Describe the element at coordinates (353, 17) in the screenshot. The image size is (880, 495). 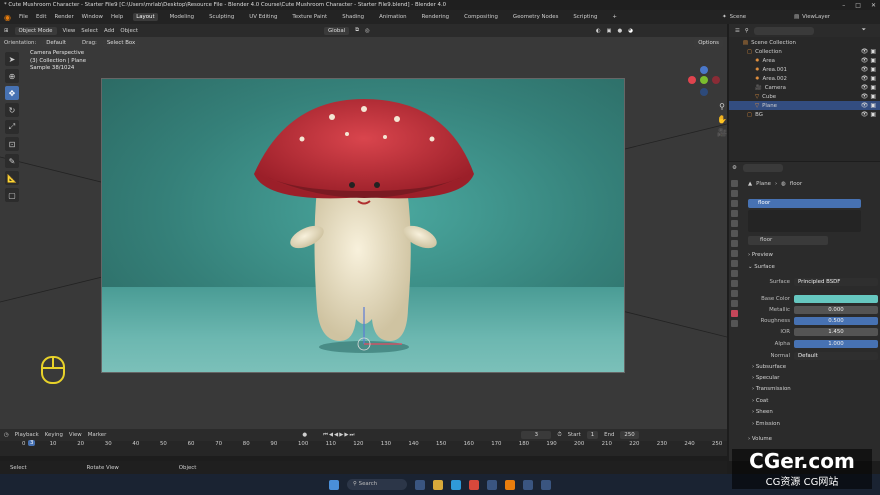
I see `tab-shading: Shading` at that location.